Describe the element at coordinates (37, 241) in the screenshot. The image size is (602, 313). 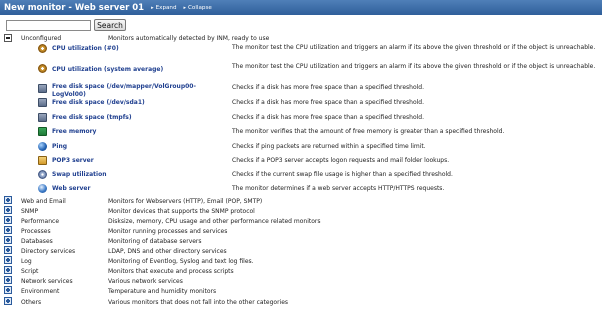
I see `category-label: Databases` at that location.